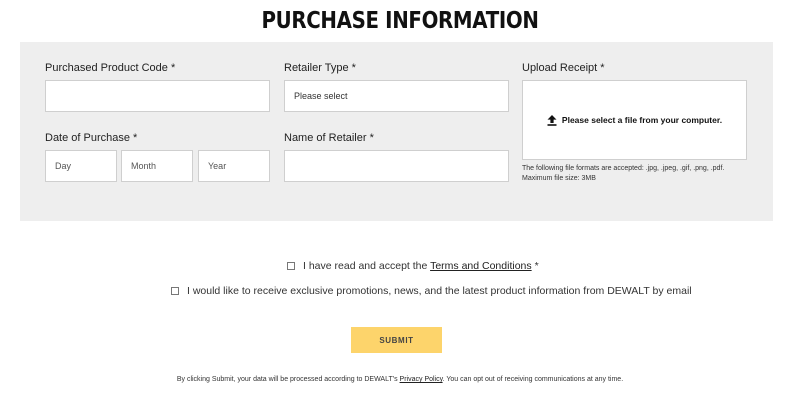 This screenshot has width=800, height=411. I want to click on day-placeholder: Day, so click(63, 166).